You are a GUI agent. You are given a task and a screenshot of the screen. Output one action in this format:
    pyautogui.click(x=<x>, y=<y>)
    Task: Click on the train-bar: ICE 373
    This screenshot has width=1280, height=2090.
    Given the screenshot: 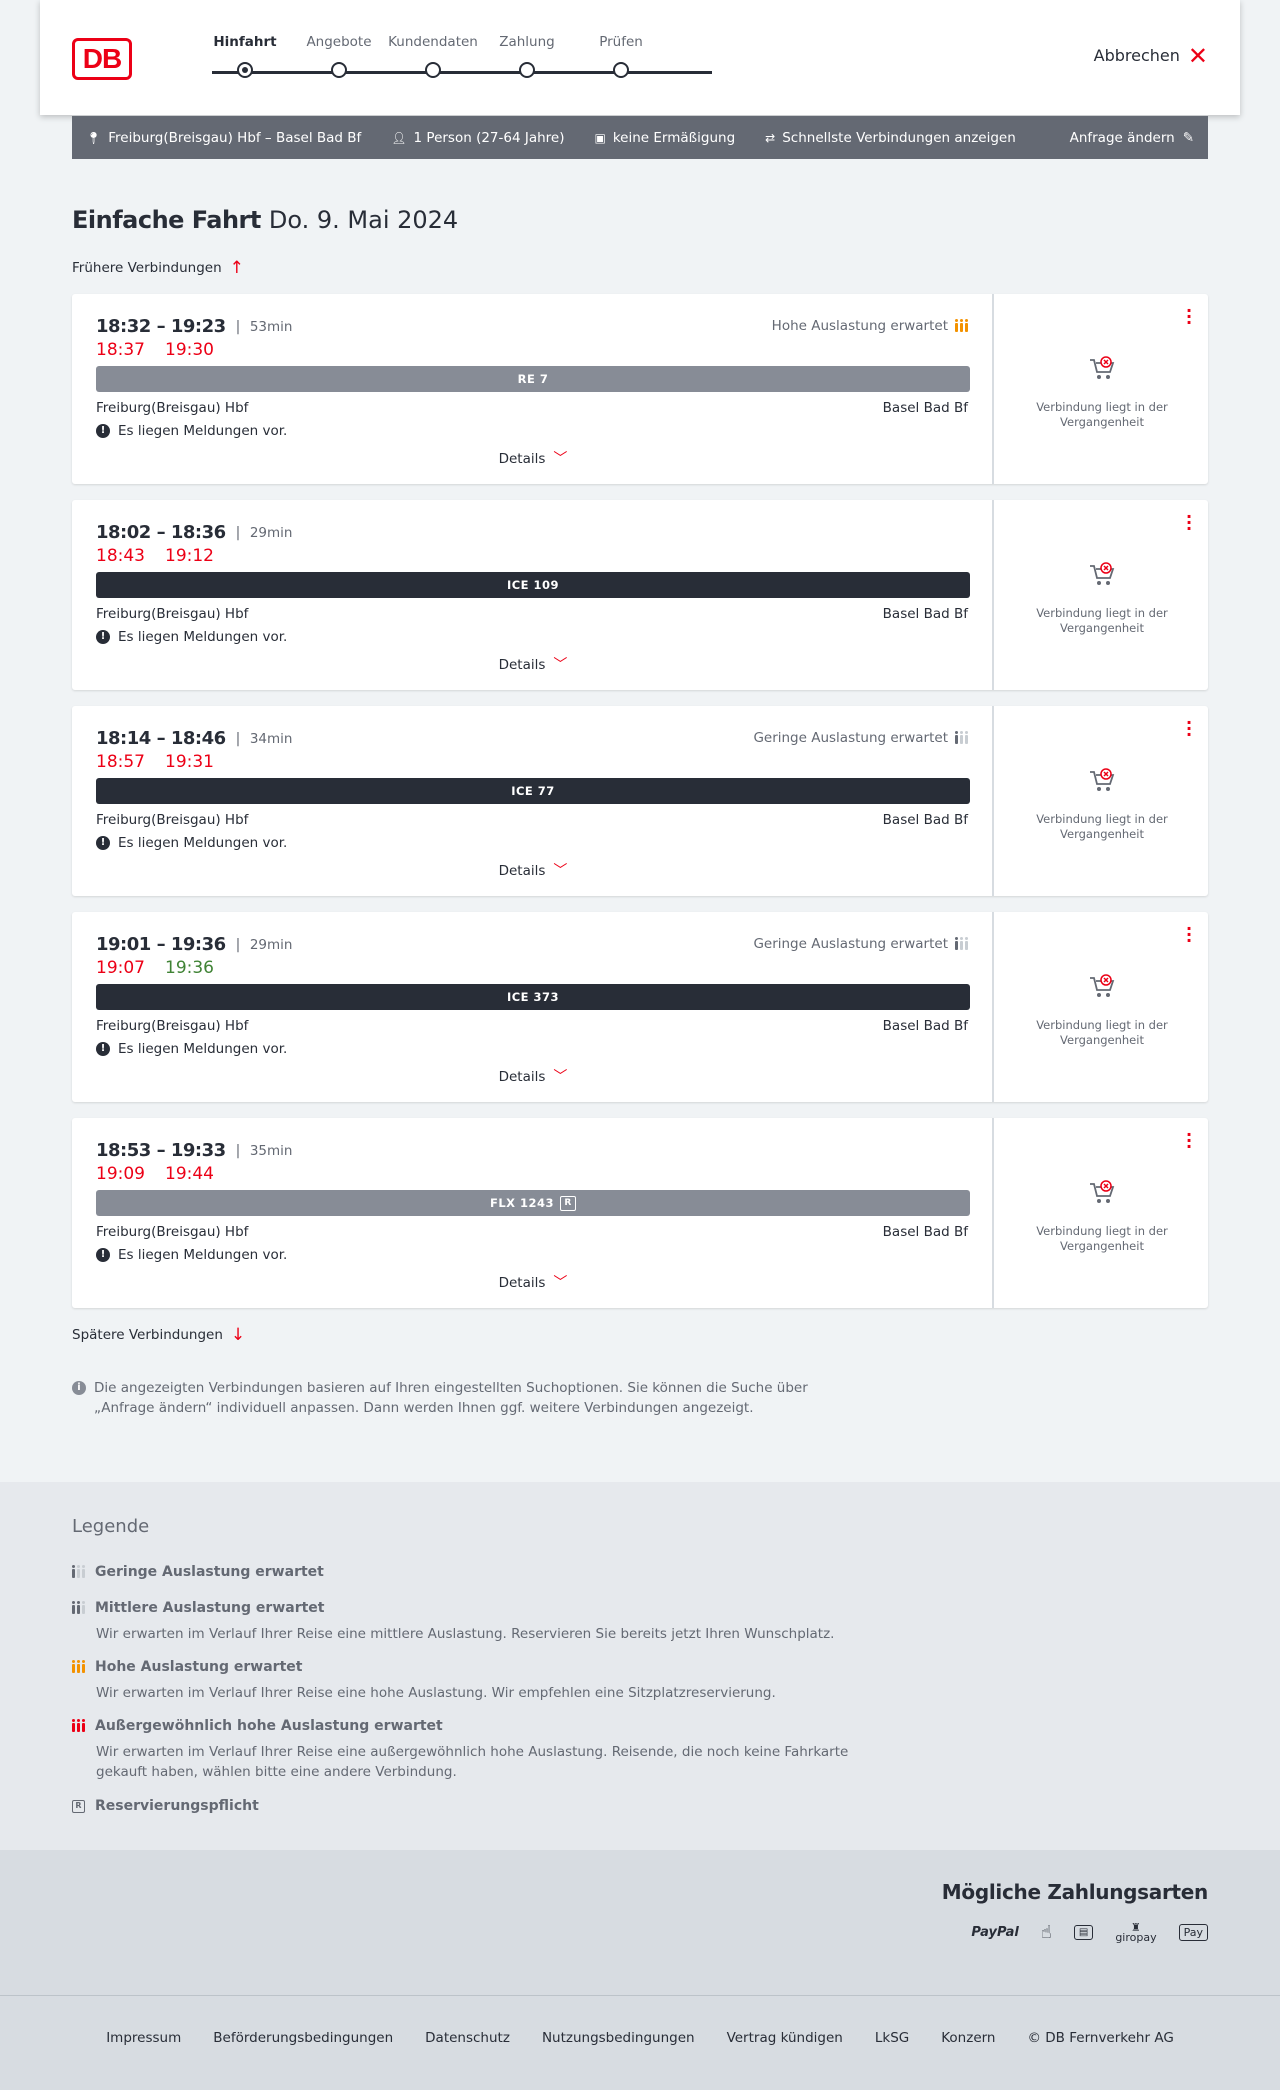 What is the action you would take?
    pyautogui.click(x=533, y=997)
    